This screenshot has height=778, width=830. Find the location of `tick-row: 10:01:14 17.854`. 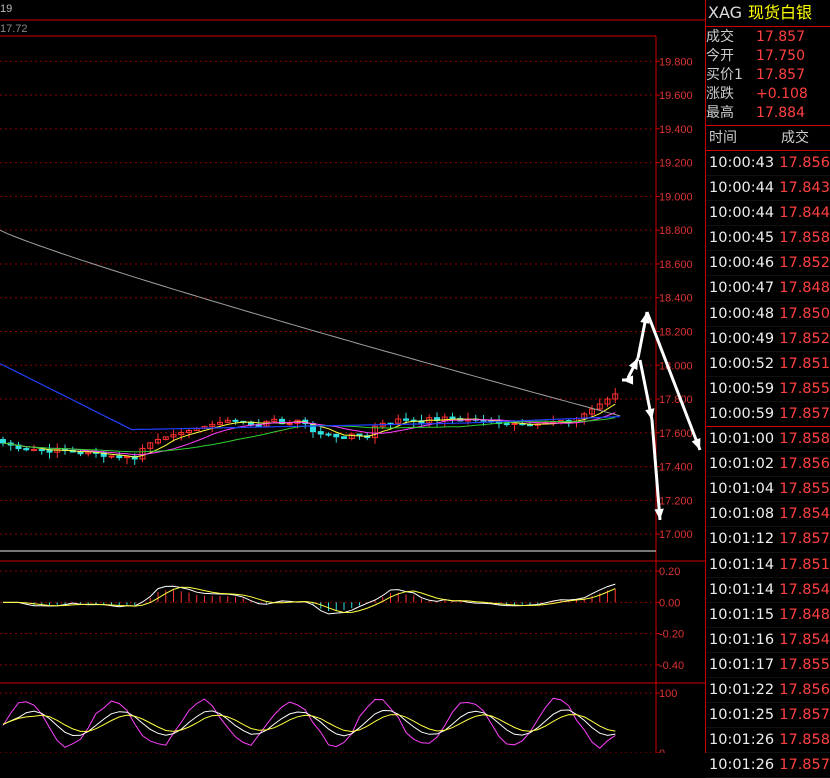

tick-row: 10:01:14 17.854 is located at coordinates (768, 590).